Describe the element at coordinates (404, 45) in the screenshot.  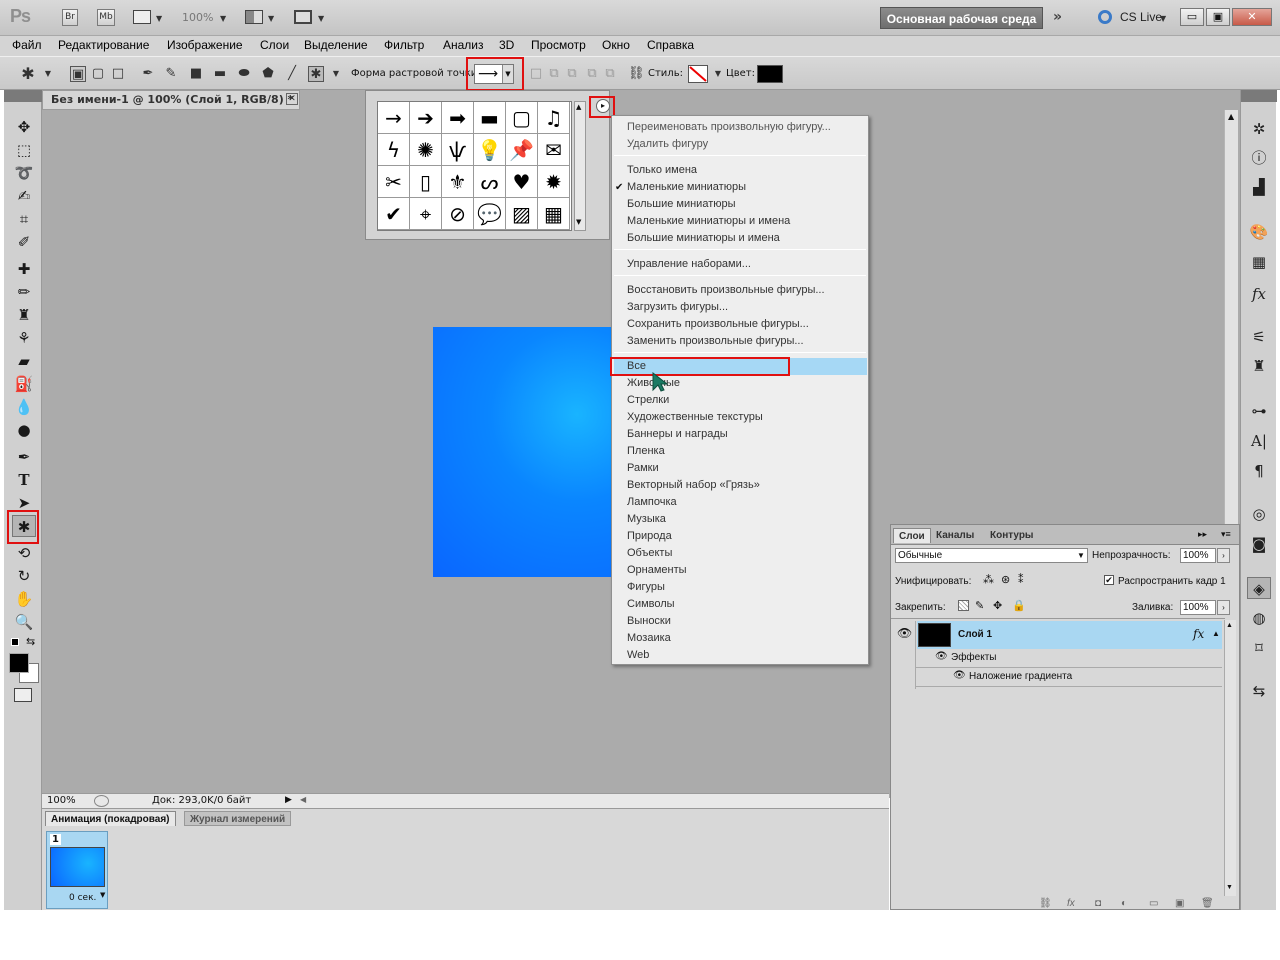
I see `menu-filter: Фильтр` at that location.